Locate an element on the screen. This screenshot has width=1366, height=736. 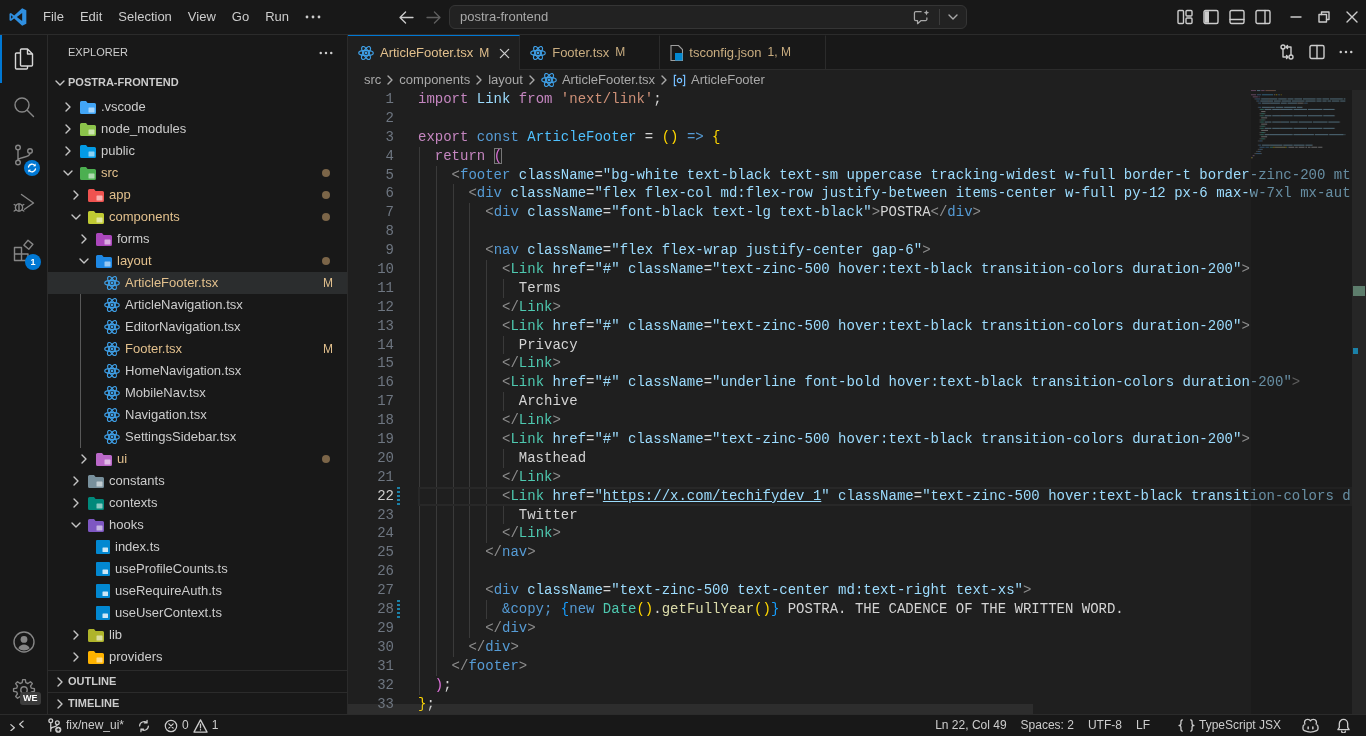
line-number: 32 is located at coordinates (385, 685).